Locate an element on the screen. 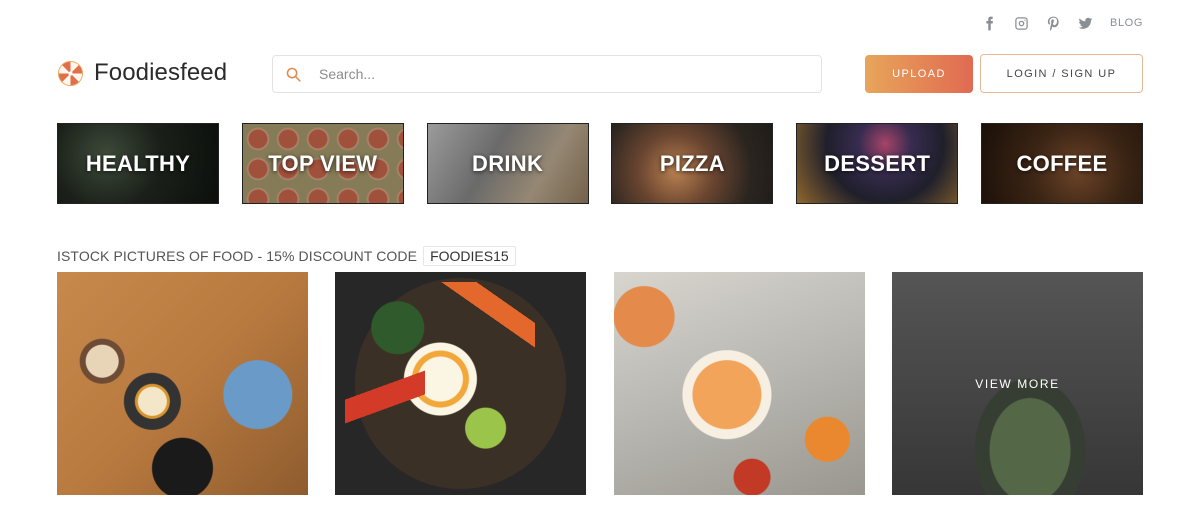 The width and height of the screenshot is (1200, 509). category-top-view: TOP VIEW is located at coordinates (322, 163).